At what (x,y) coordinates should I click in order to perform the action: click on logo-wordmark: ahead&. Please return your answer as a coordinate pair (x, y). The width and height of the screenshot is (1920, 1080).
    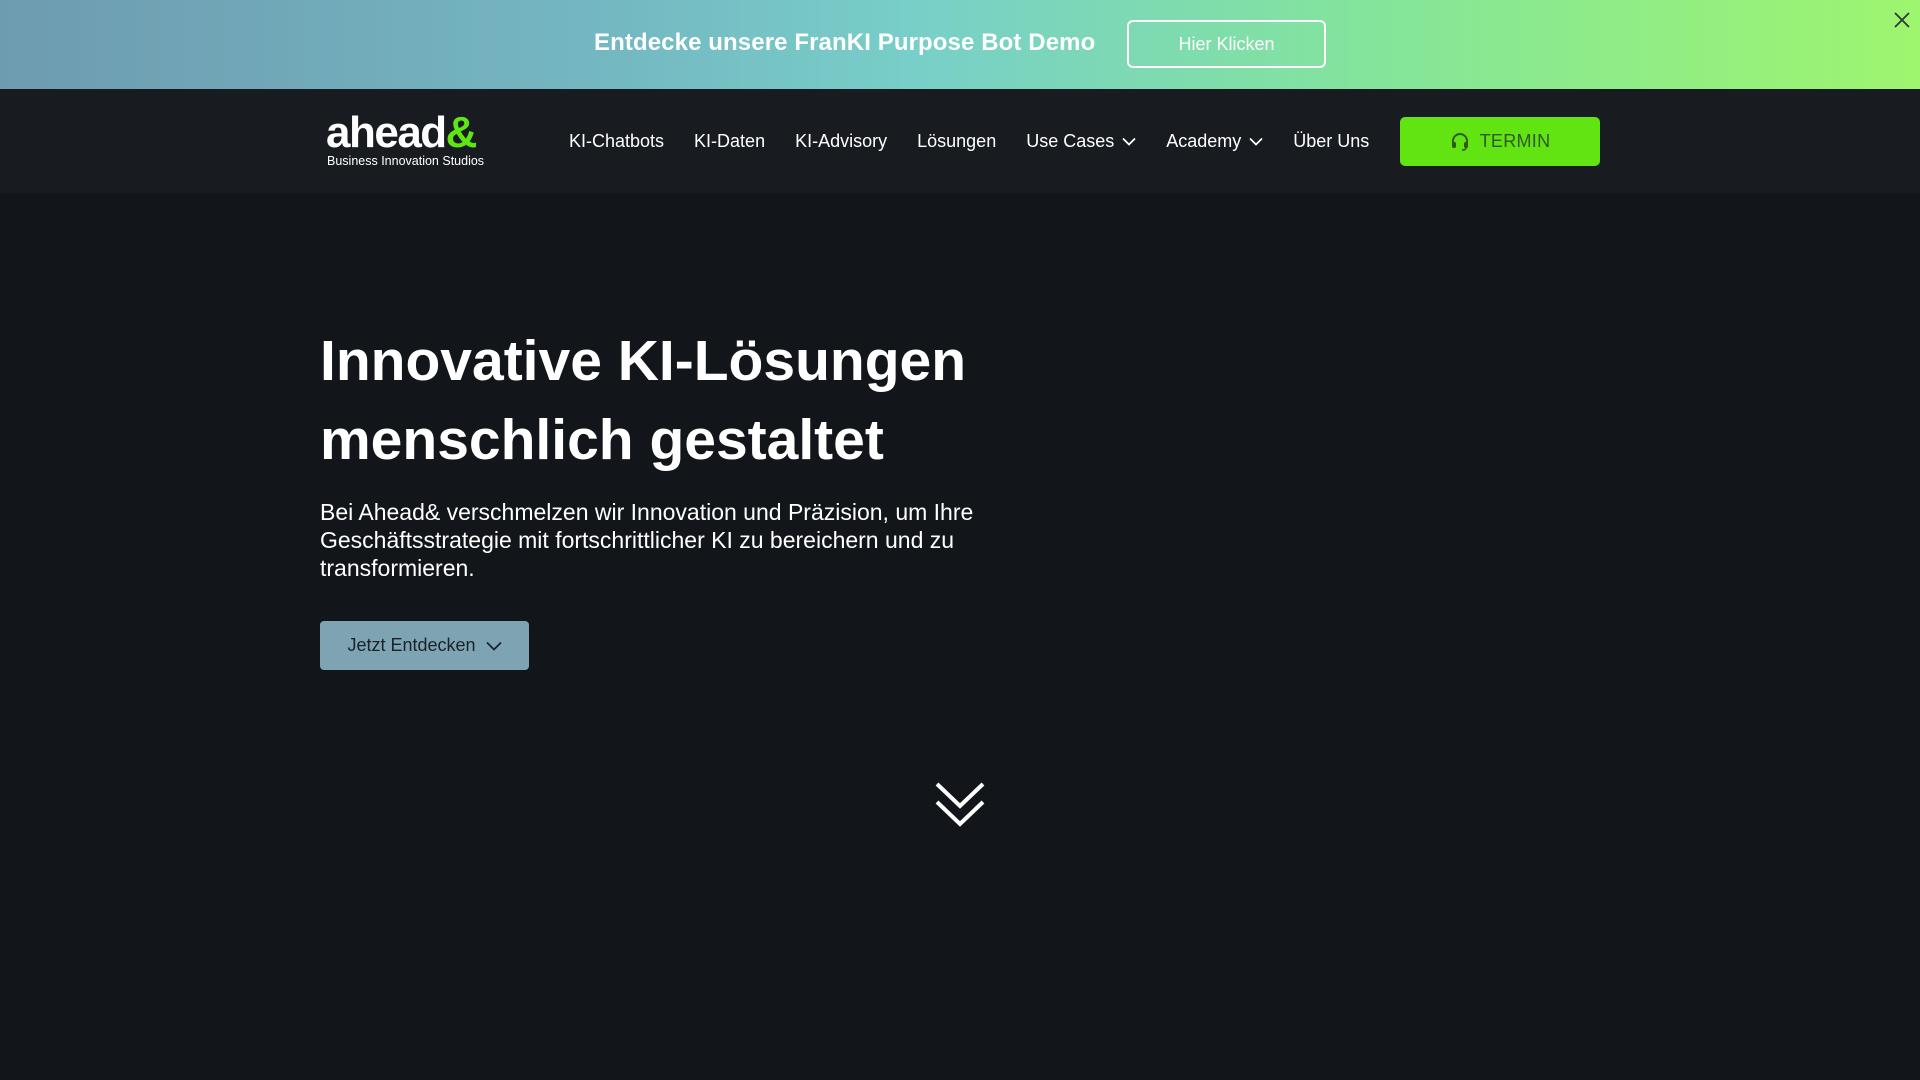
    Looking at the image, I should click on (402, 132).